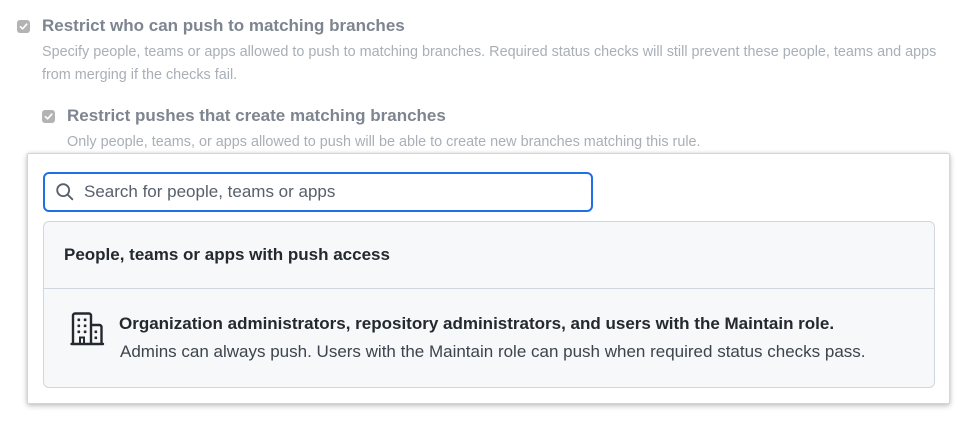 The width and height of the screenshot is (975, 425). I want to click on push-access-list-title: People, teams or apps with push access, so click(227, 254).